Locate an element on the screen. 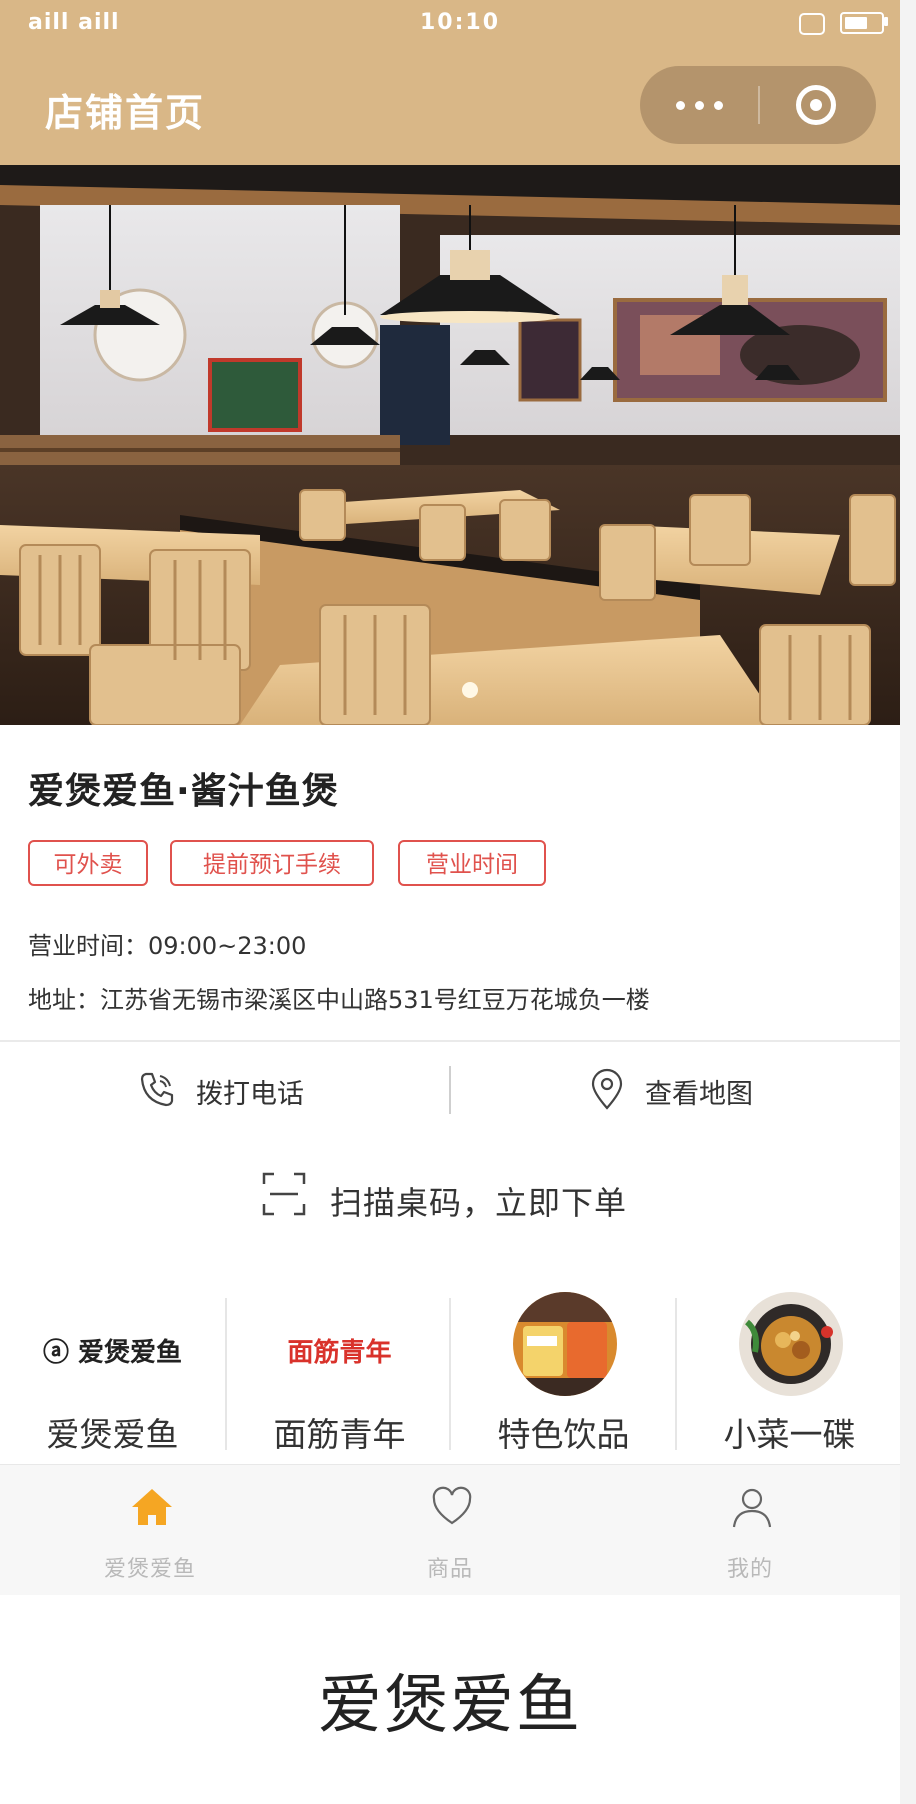 This screenshot has width=916, height=1804. category-sides: 小菜一碟 is located at coordinates (789, 1375).